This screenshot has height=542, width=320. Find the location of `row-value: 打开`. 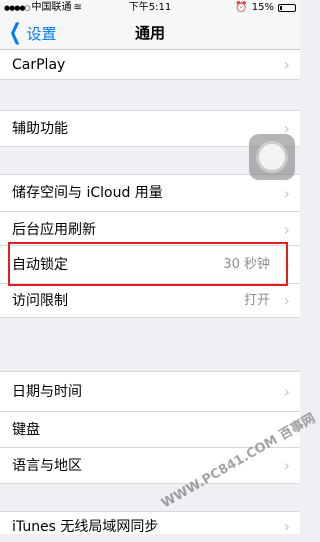

row-value: 打开 is located at coordinates (256, 300).